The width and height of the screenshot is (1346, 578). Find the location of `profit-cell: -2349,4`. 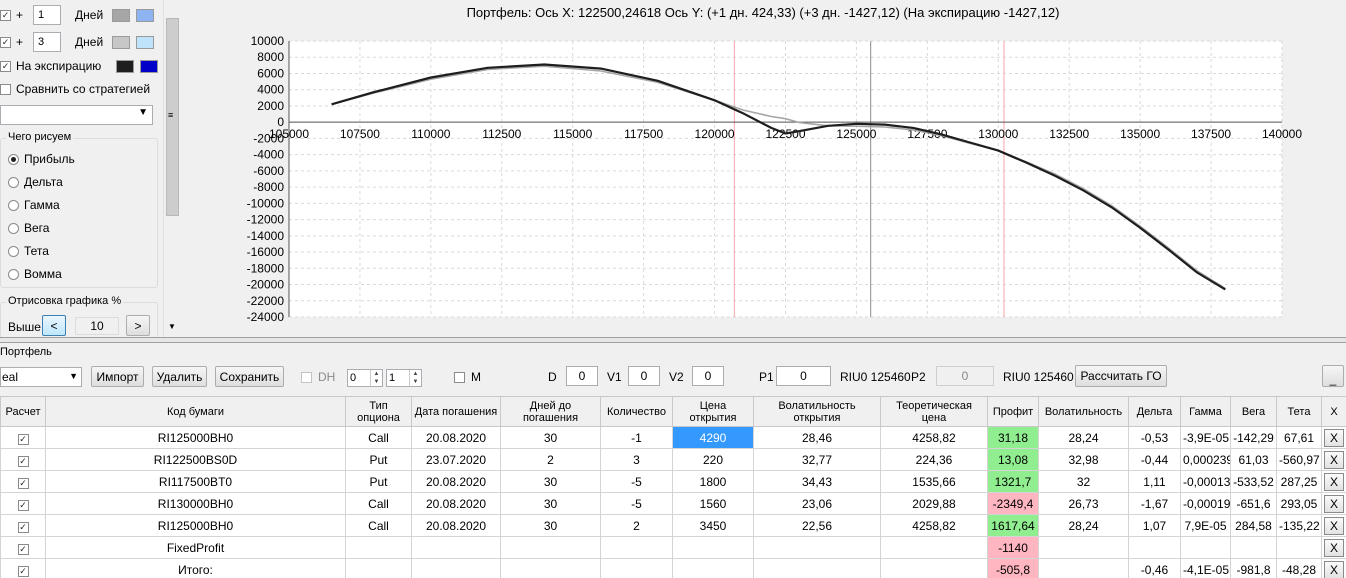

profit-cell: -2349,4 is located at coordinates (1013, 503).